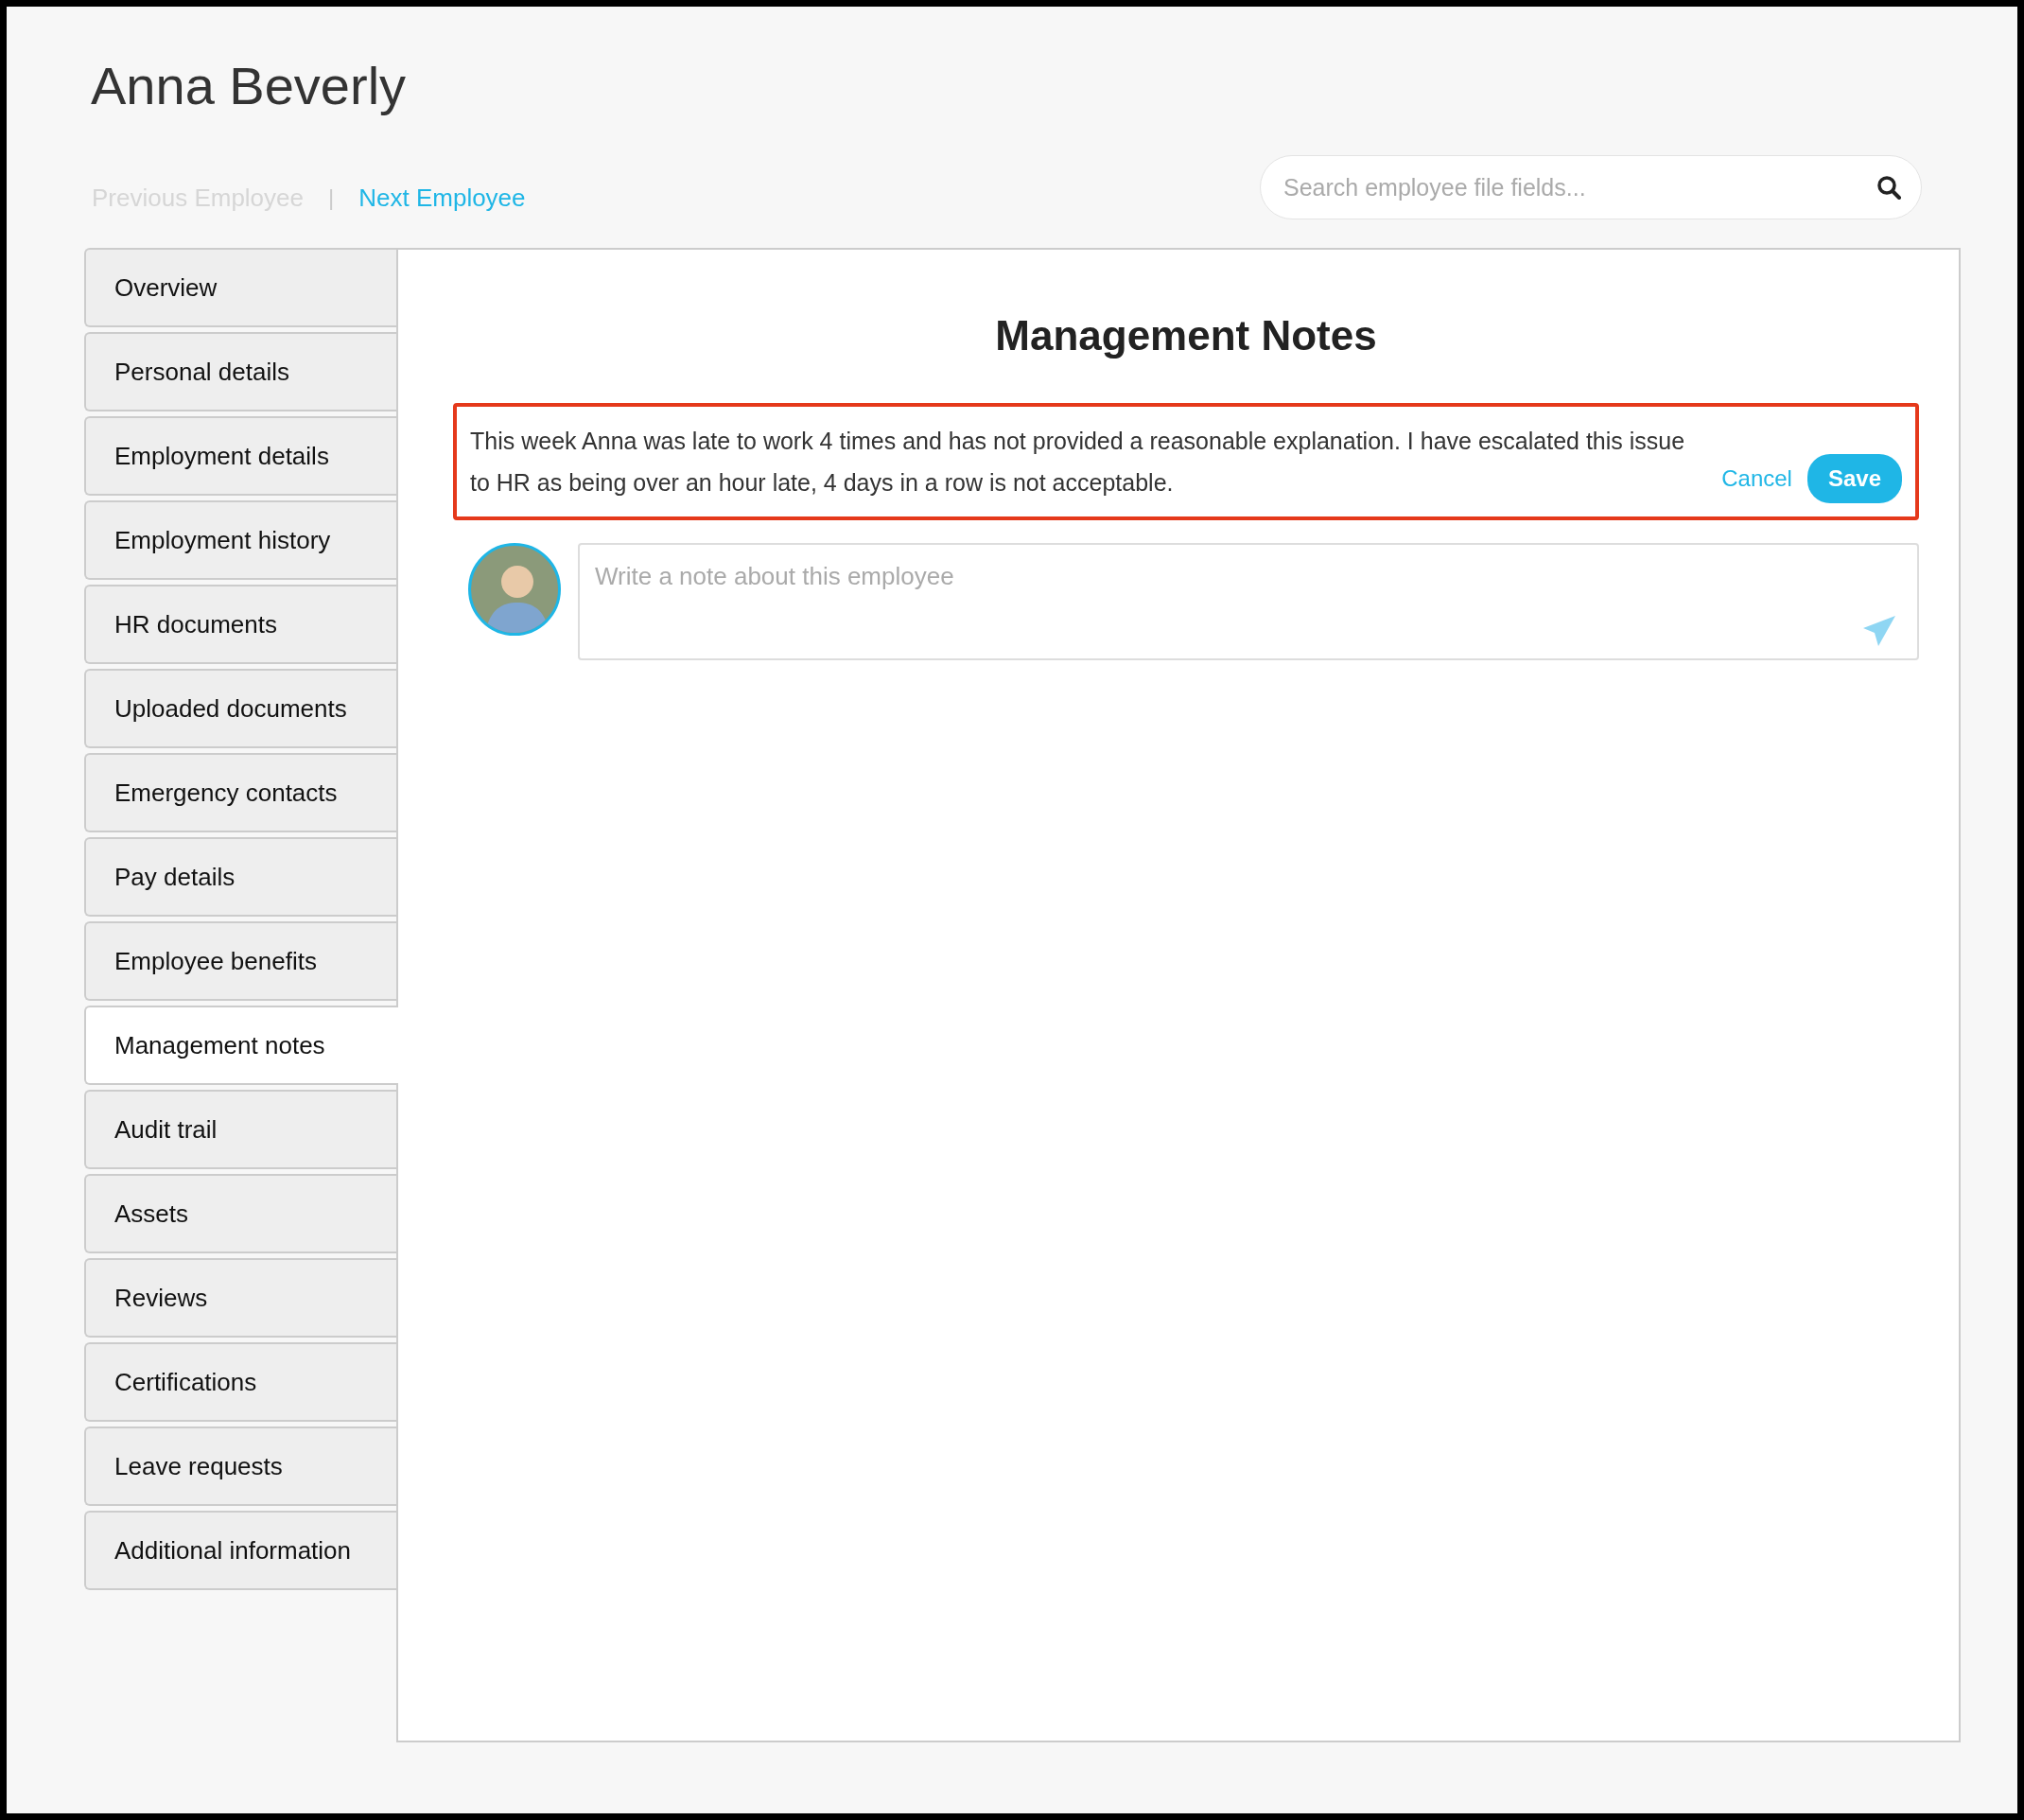  Describe the element at coordinates (241, 1046) in the screenshot. I see `sidebar-tab: Management notes` at that location.